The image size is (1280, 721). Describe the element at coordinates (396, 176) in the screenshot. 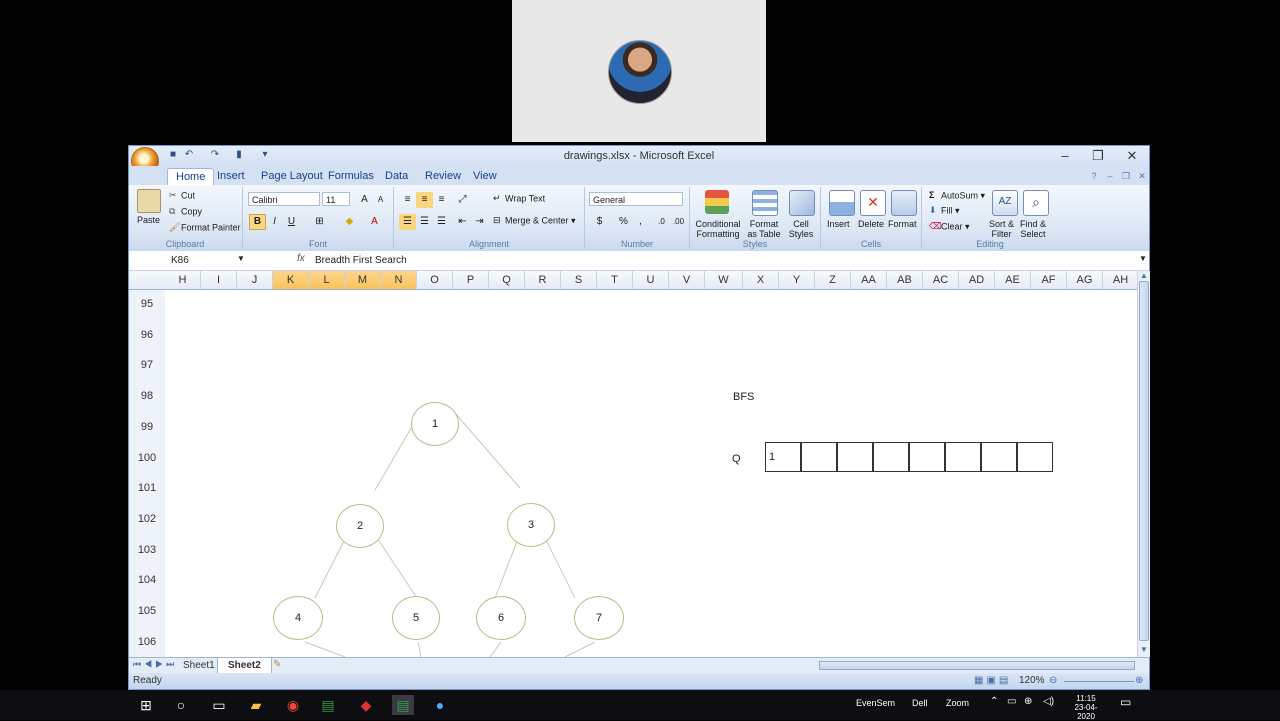

I see `tab-data: Data` at that location.